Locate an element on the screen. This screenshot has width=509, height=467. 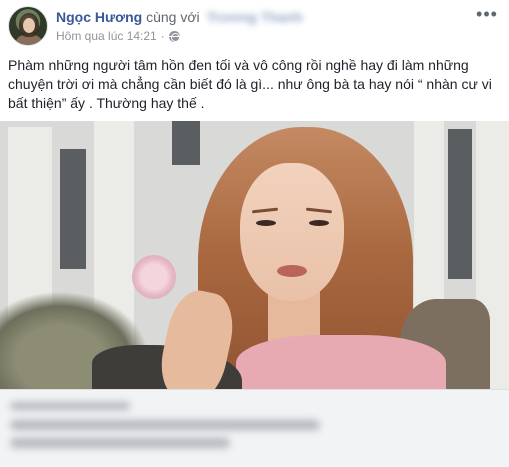
right-eye is located at coordinates (319, 223).